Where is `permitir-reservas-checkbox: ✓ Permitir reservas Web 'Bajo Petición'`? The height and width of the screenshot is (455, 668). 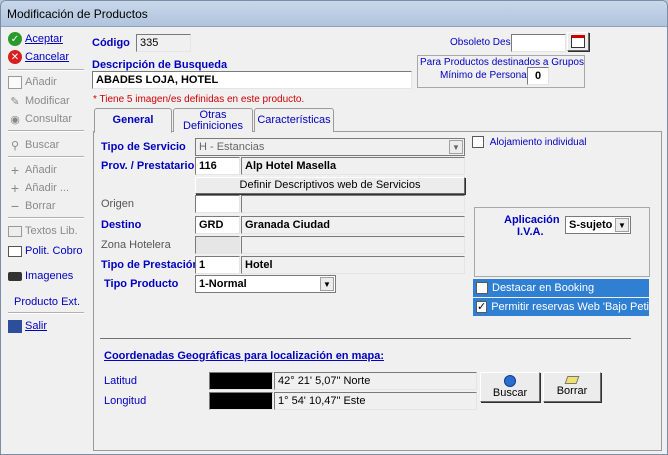 permitir-reservas-checkbox: ✓ Permitir reservas Web 'Bajo Petición' is located at coordinates (561, 307).